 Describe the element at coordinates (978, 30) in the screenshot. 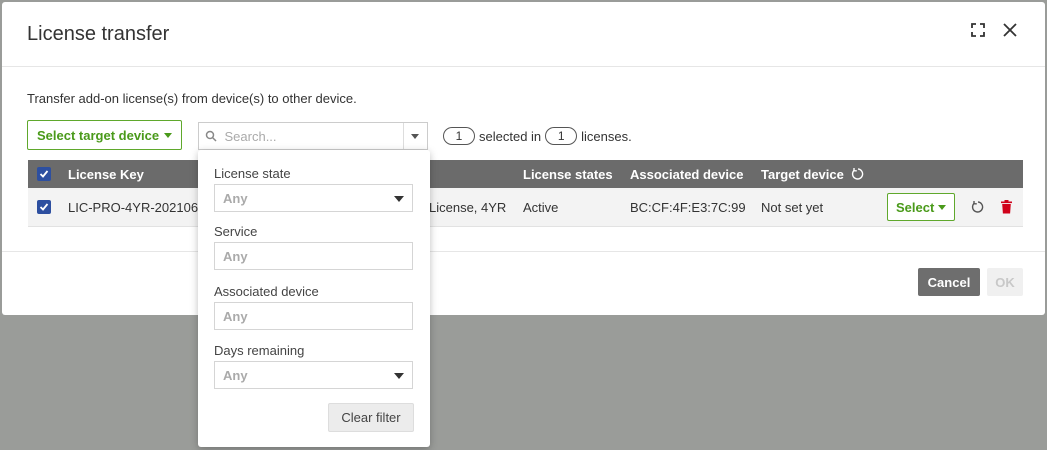

I see `maximize-icon` at that location.